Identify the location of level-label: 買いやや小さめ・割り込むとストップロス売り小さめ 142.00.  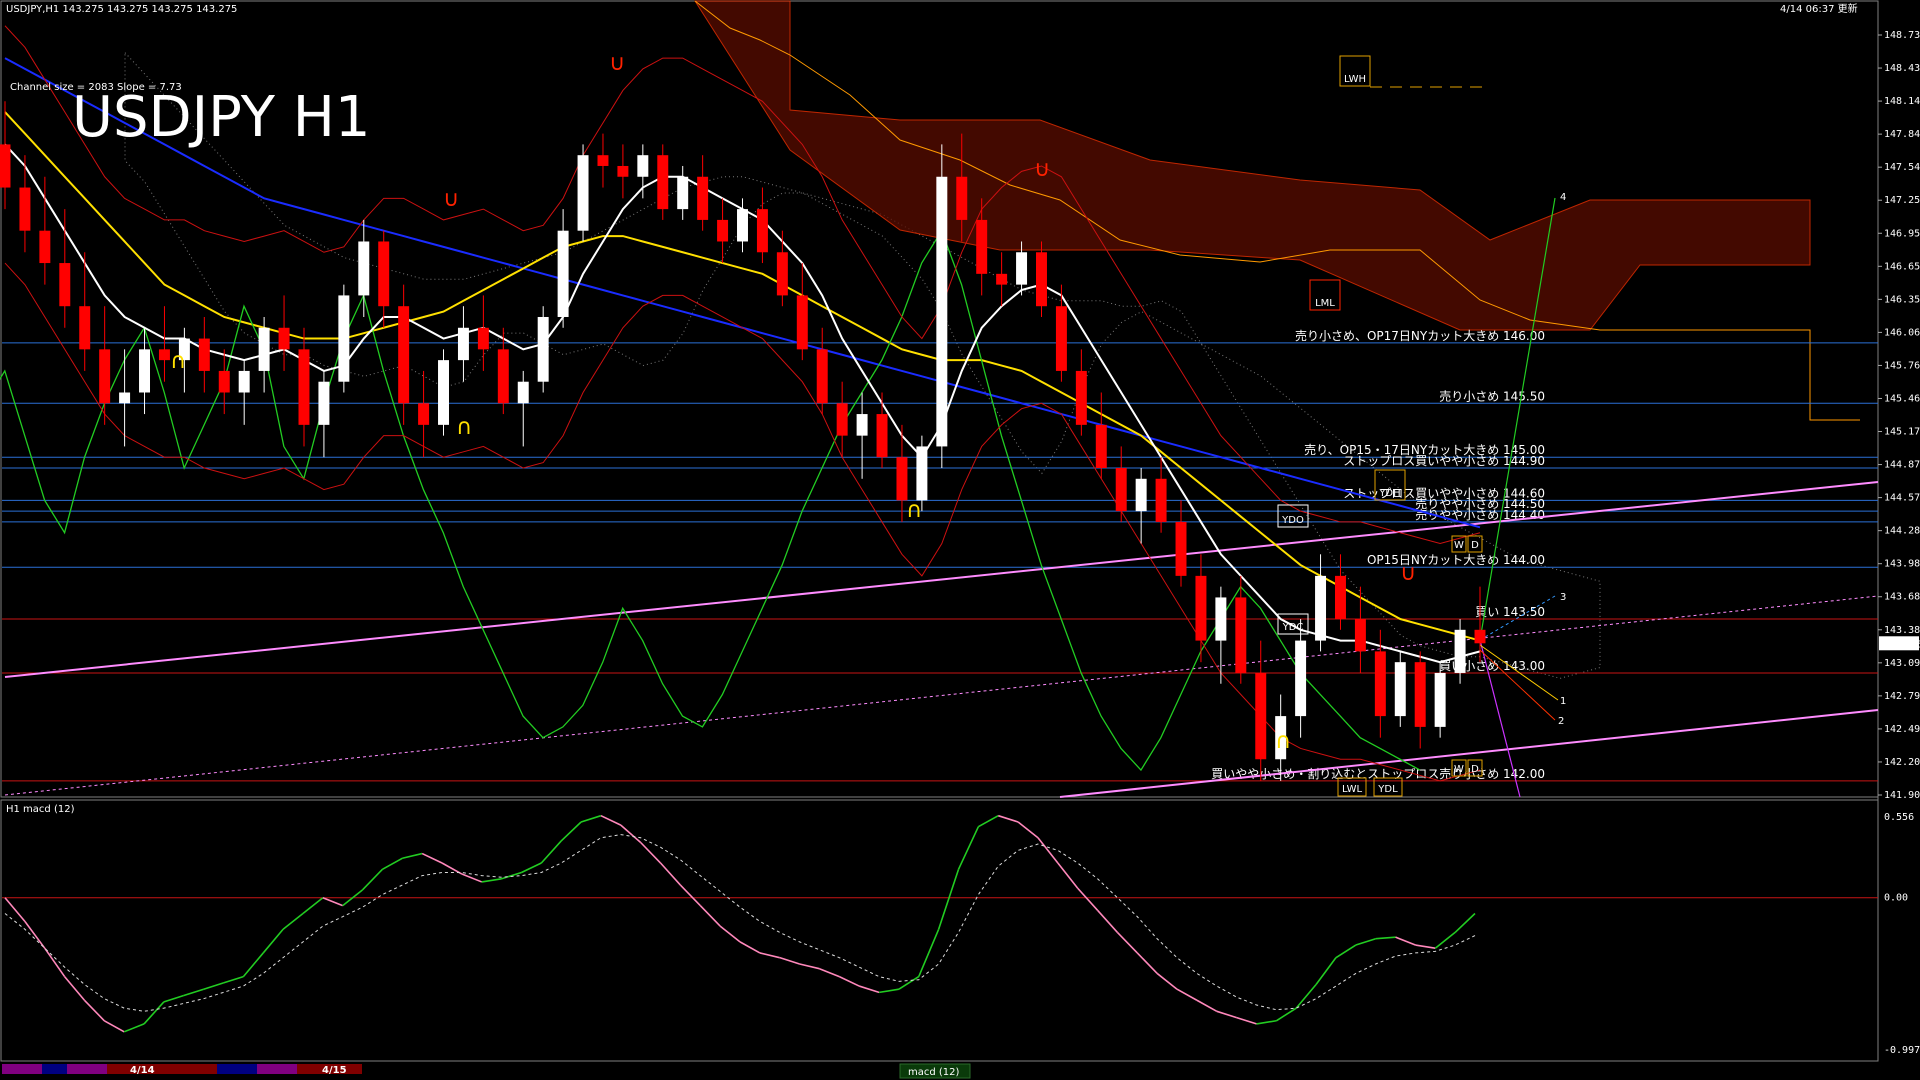
(1378, 773).